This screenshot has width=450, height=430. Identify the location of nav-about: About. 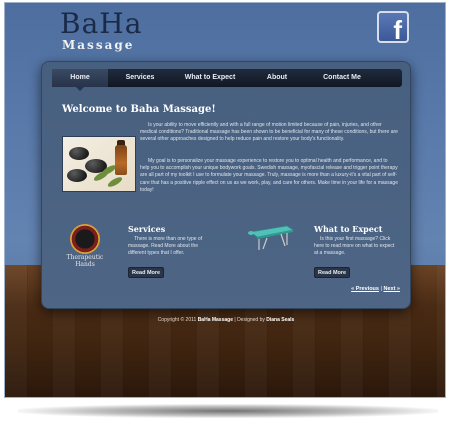
(277, 78).